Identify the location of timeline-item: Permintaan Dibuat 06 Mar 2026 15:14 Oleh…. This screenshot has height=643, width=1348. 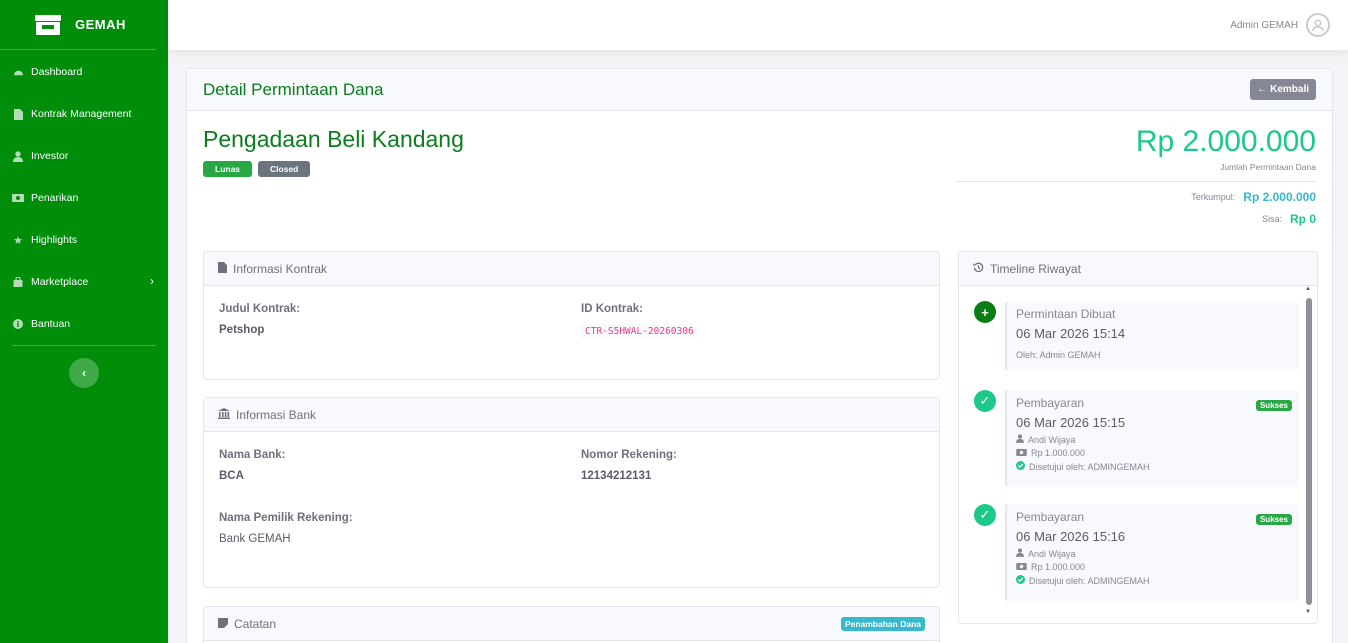
(1152, 336).